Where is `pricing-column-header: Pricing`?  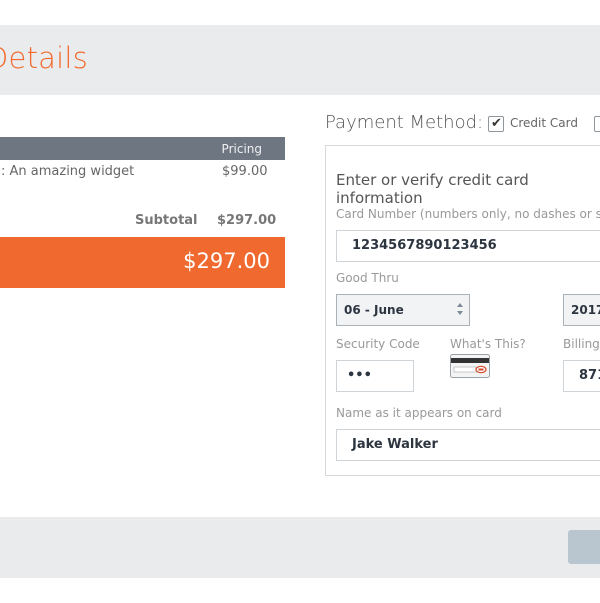
pricing-column-header: Pricing is located at coordinates (241, 149).